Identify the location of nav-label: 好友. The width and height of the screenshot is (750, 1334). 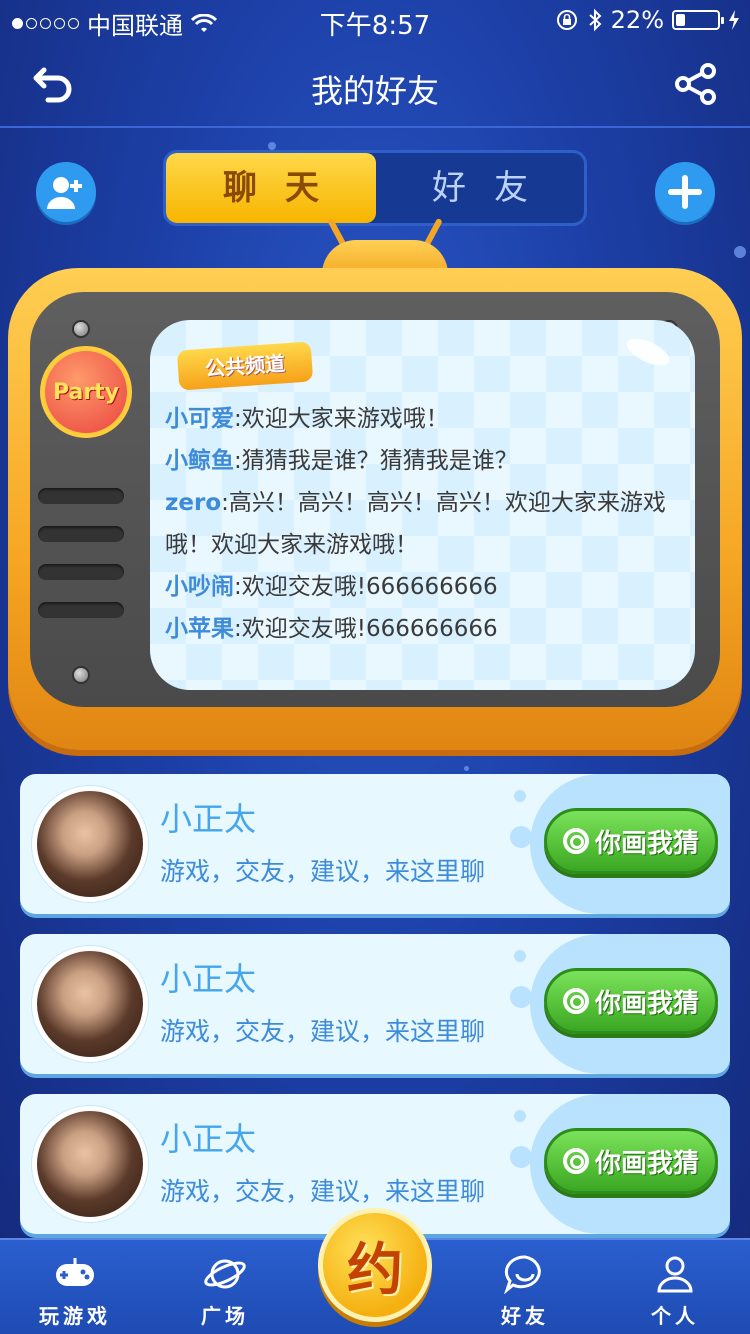
(525, 1316).